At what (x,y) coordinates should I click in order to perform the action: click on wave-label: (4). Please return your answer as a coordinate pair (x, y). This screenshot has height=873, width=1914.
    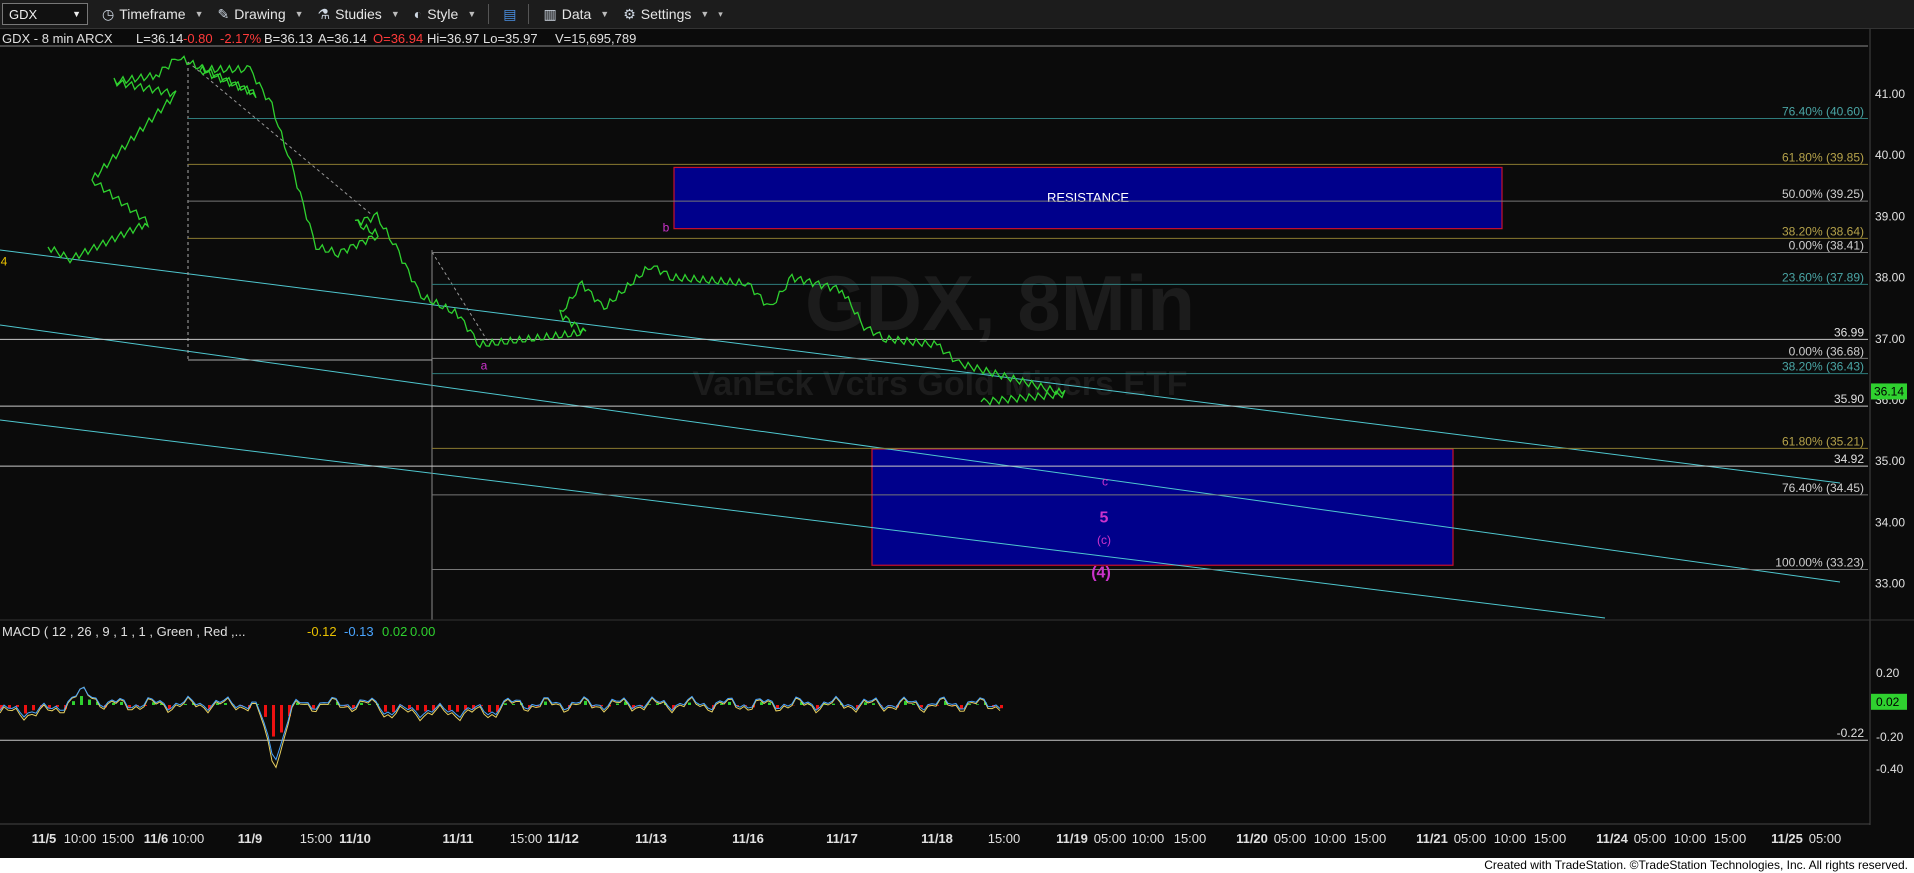
    Looking at the image, I should click on (1101, 572).